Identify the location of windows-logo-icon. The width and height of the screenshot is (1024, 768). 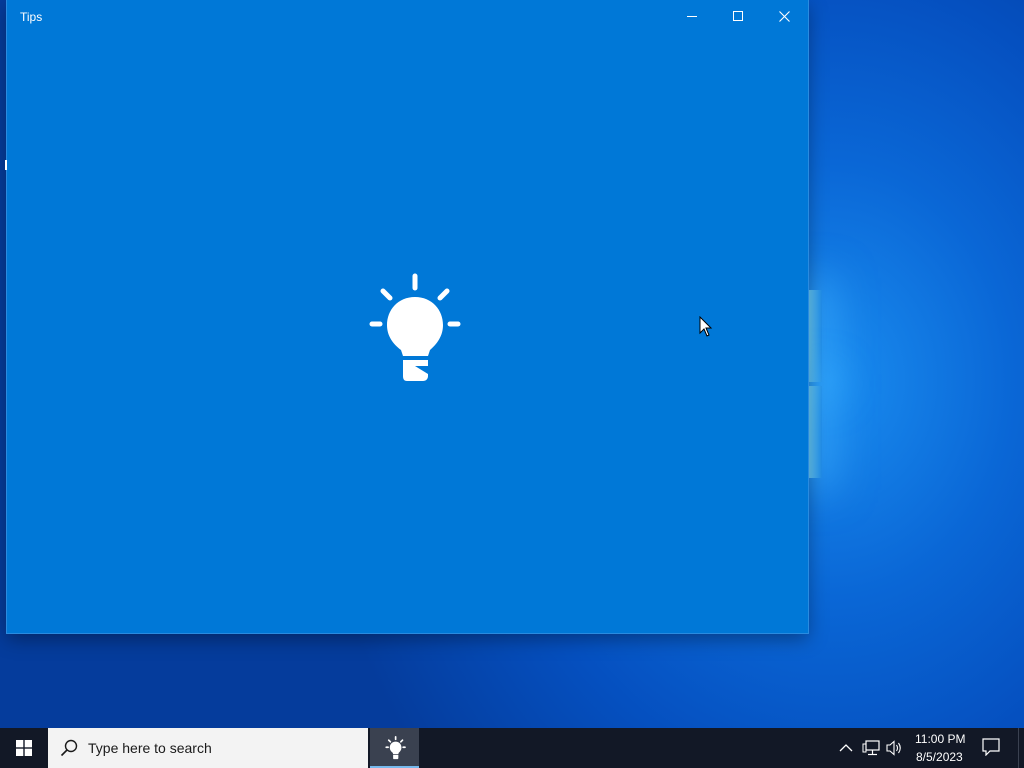
(24, 748).